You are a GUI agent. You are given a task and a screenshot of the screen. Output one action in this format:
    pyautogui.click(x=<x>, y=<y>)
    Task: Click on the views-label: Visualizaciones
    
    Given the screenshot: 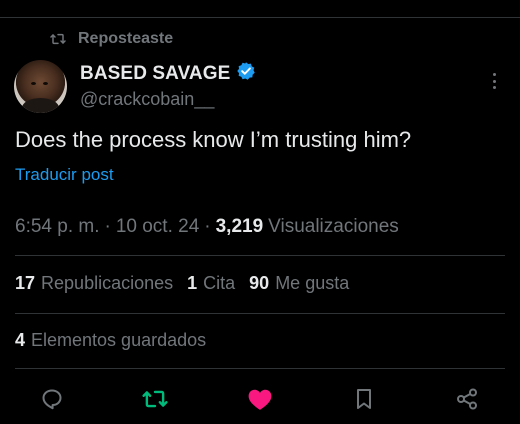 What is the action you would take?
    pyautogui.click(x=333, y=226)
    